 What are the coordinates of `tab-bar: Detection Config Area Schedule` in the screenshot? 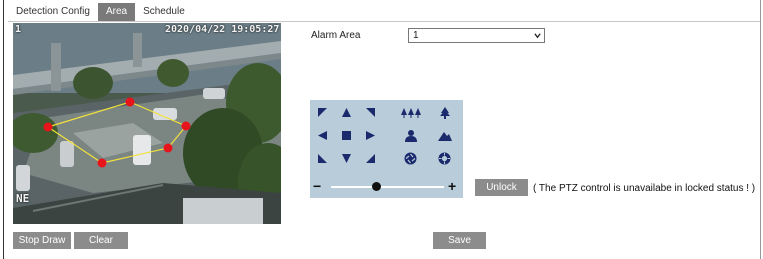 It's located at (100, 12).